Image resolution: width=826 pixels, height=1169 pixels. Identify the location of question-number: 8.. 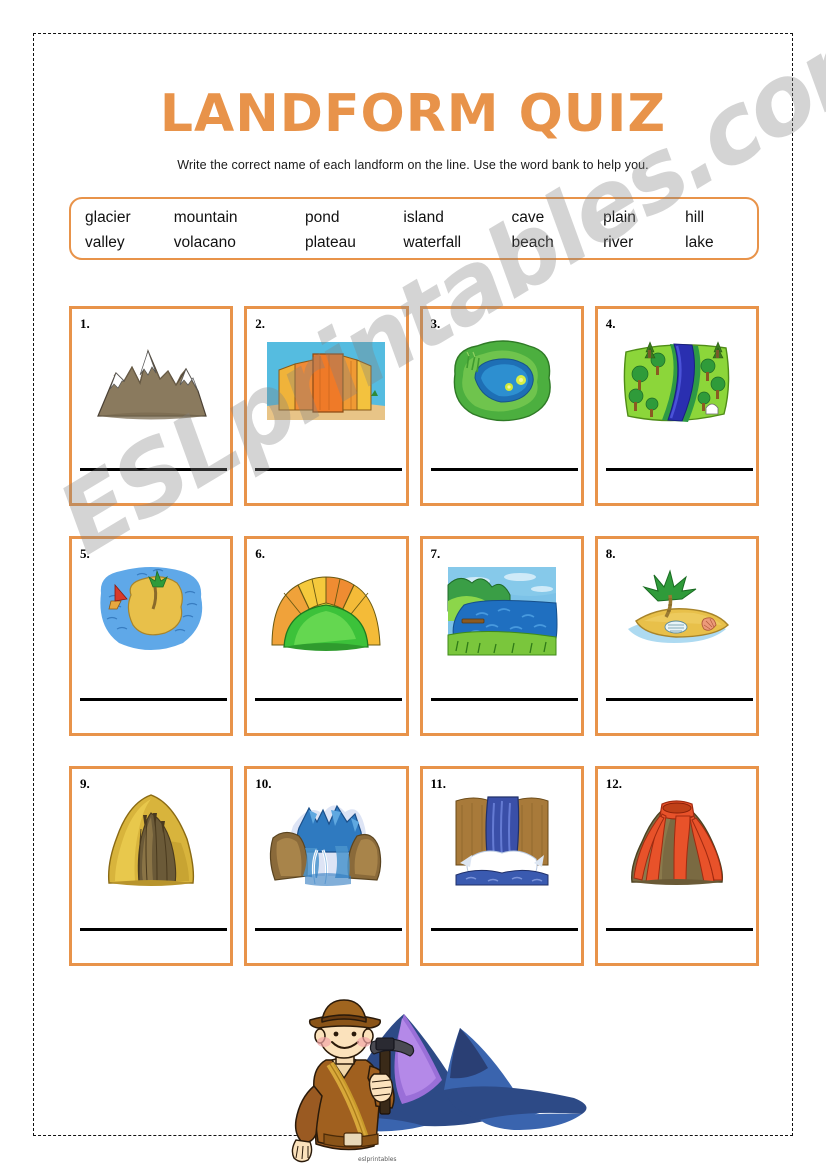
(610, 553).